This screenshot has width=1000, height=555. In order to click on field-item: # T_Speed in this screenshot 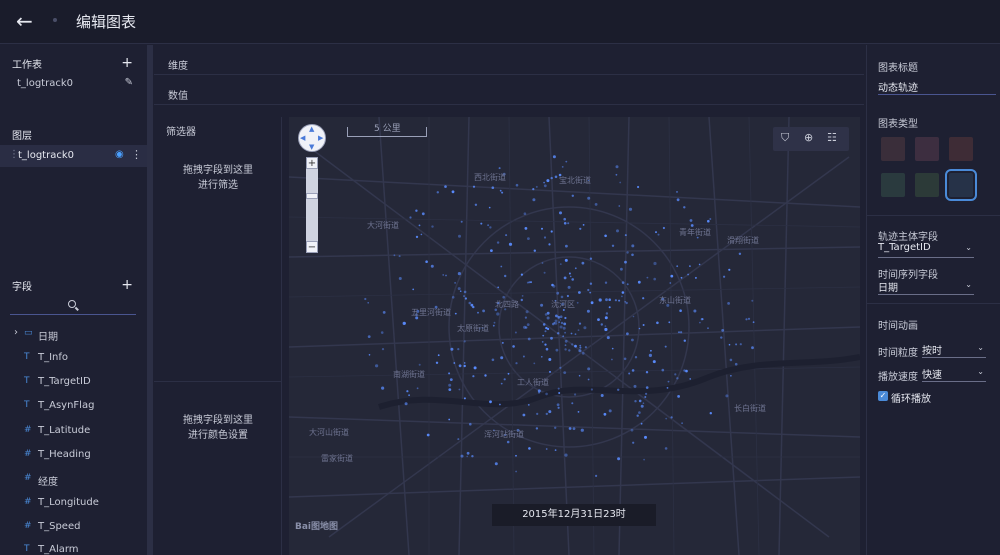, I will do `click(70, 528)`.